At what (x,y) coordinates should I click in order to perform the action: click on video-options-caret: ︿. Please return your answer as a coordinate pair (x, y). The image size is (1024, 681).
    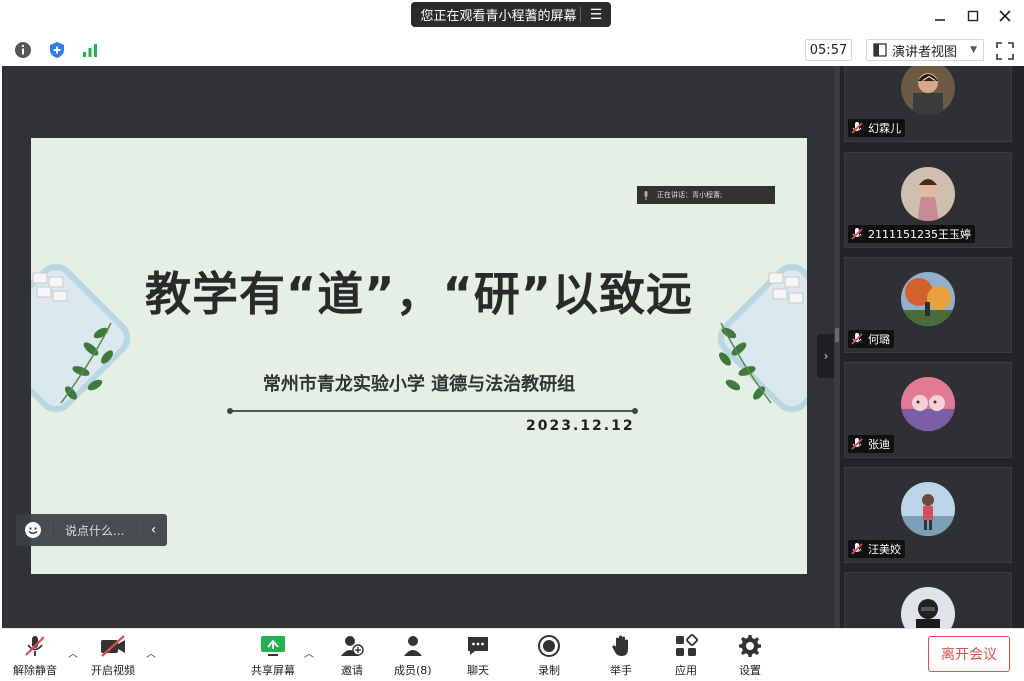
    Looking at the image, I should click on (151, 652).